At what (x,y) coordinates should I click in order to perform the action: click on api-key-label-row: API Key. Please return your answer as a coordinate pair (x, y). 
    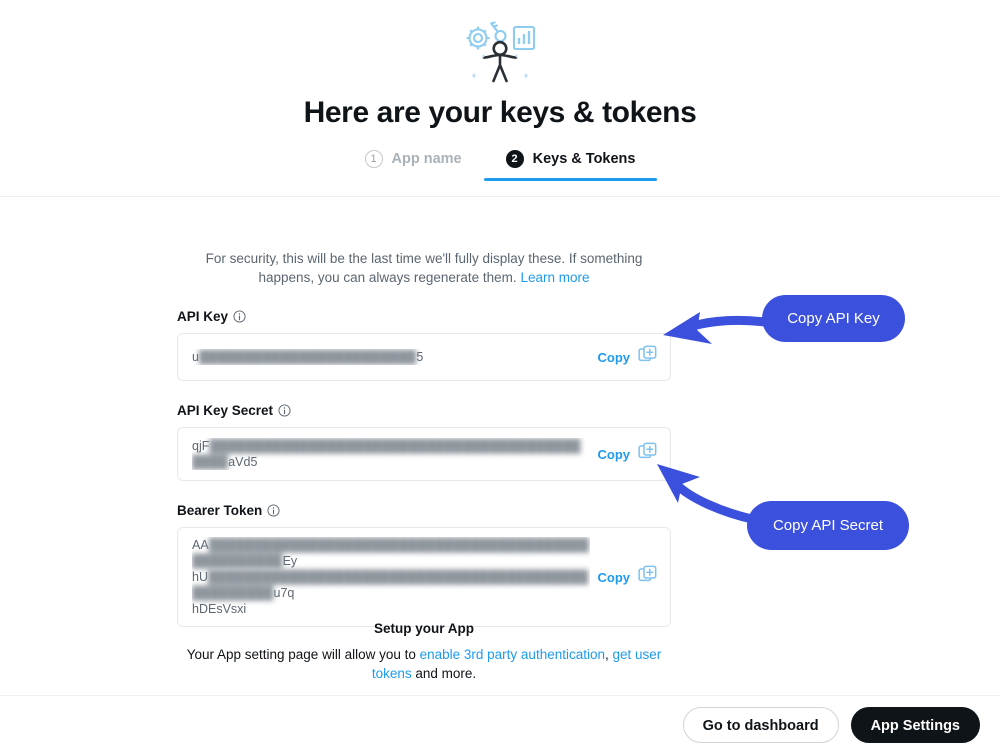
    Looking at the image, I should click on (424, 316).